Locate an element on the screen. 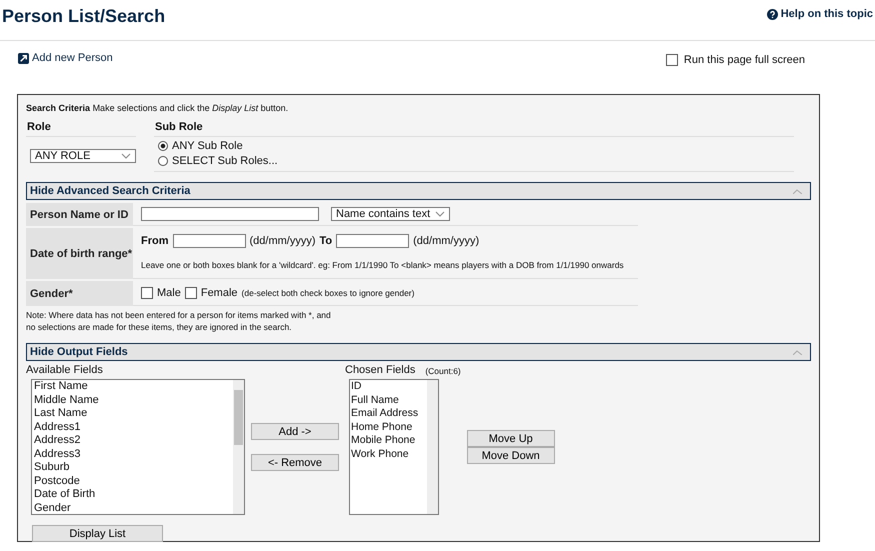 The height and width of the screenshot is (551, 875). remove-button: <- Remove is located at coordinates (295, 462).